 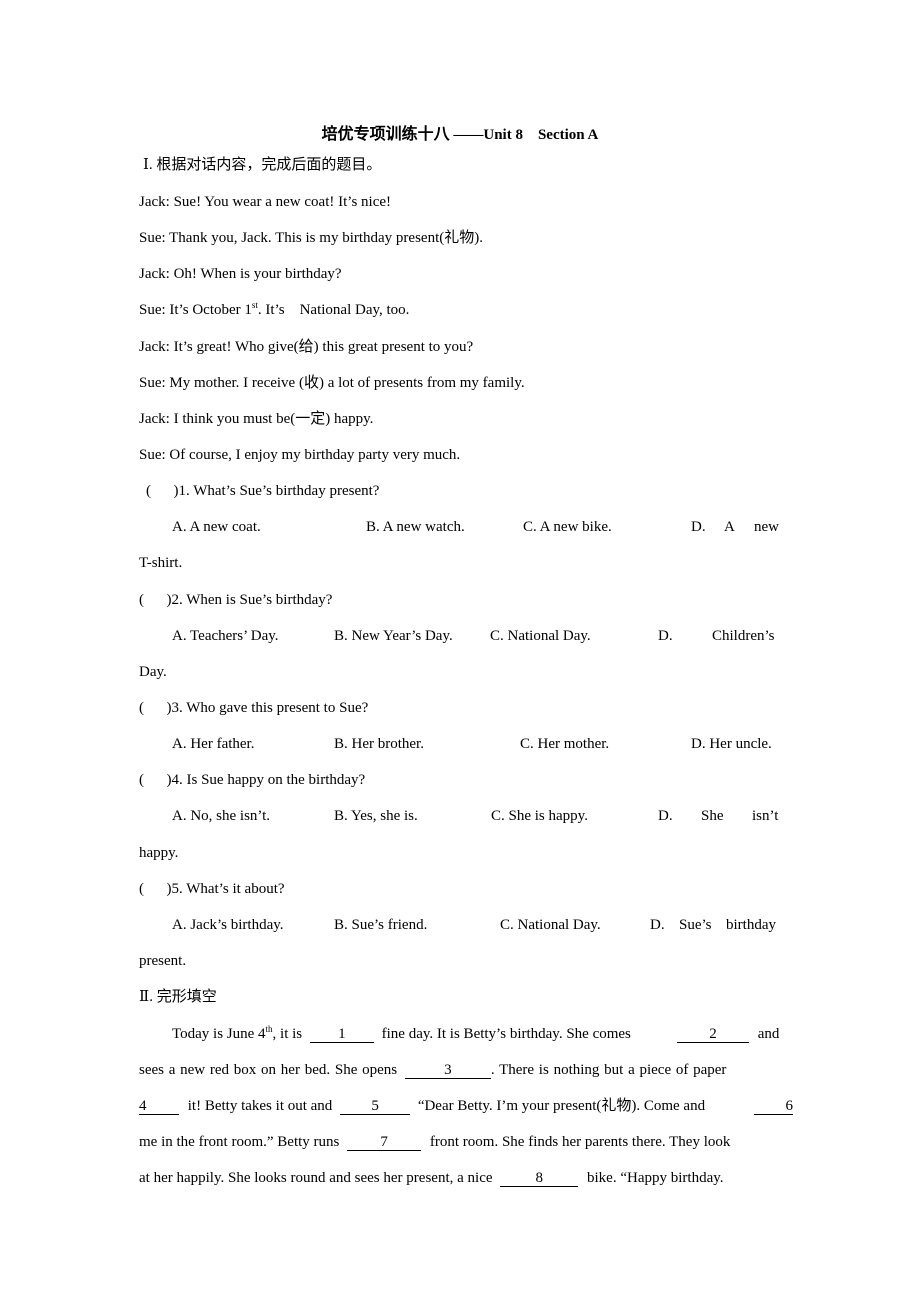 I want to click on option-d-wrap: Day., so click(x=153, y=672).